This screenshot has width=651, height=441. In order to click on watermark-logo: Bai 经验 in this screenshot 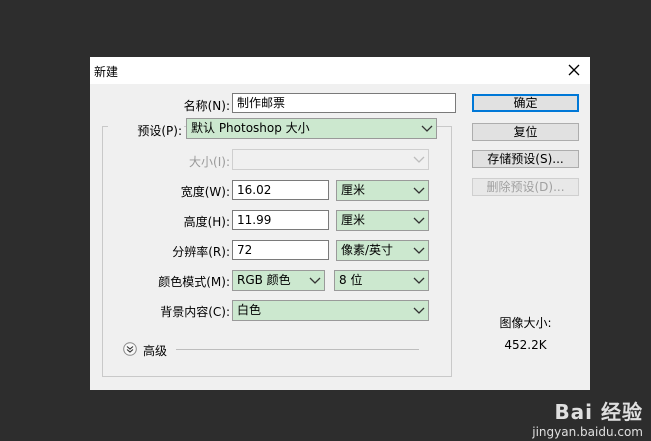, I will do `click(598, 412)`.